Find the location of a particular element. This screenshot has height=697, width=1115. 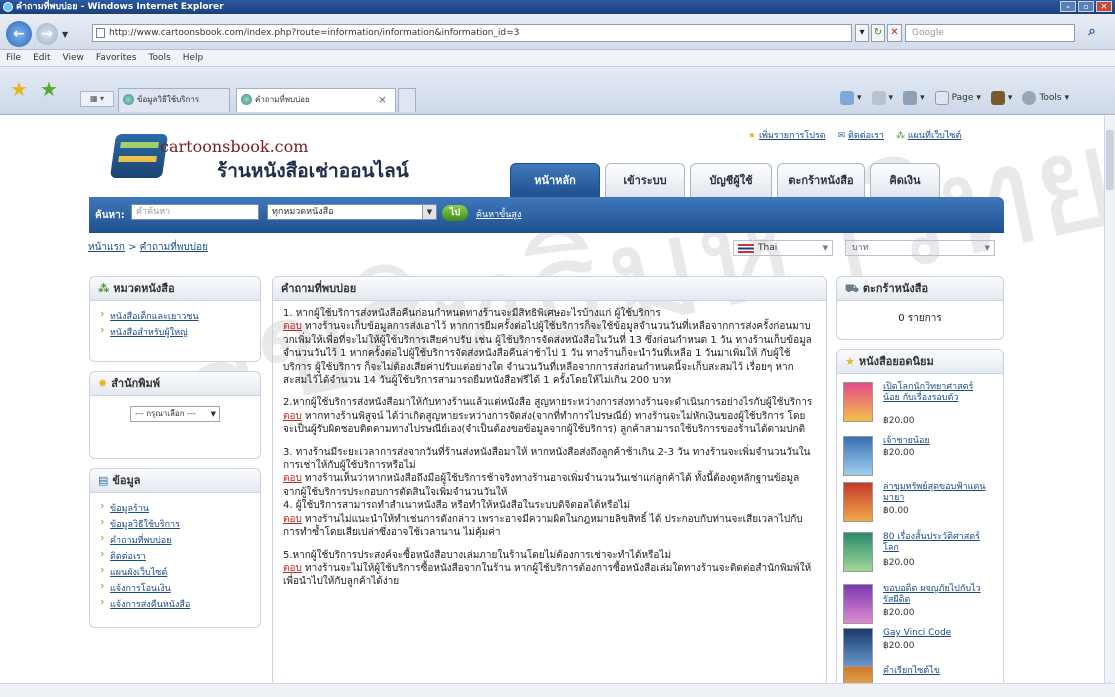

menu-file: File is located at coordinates (13, 58).